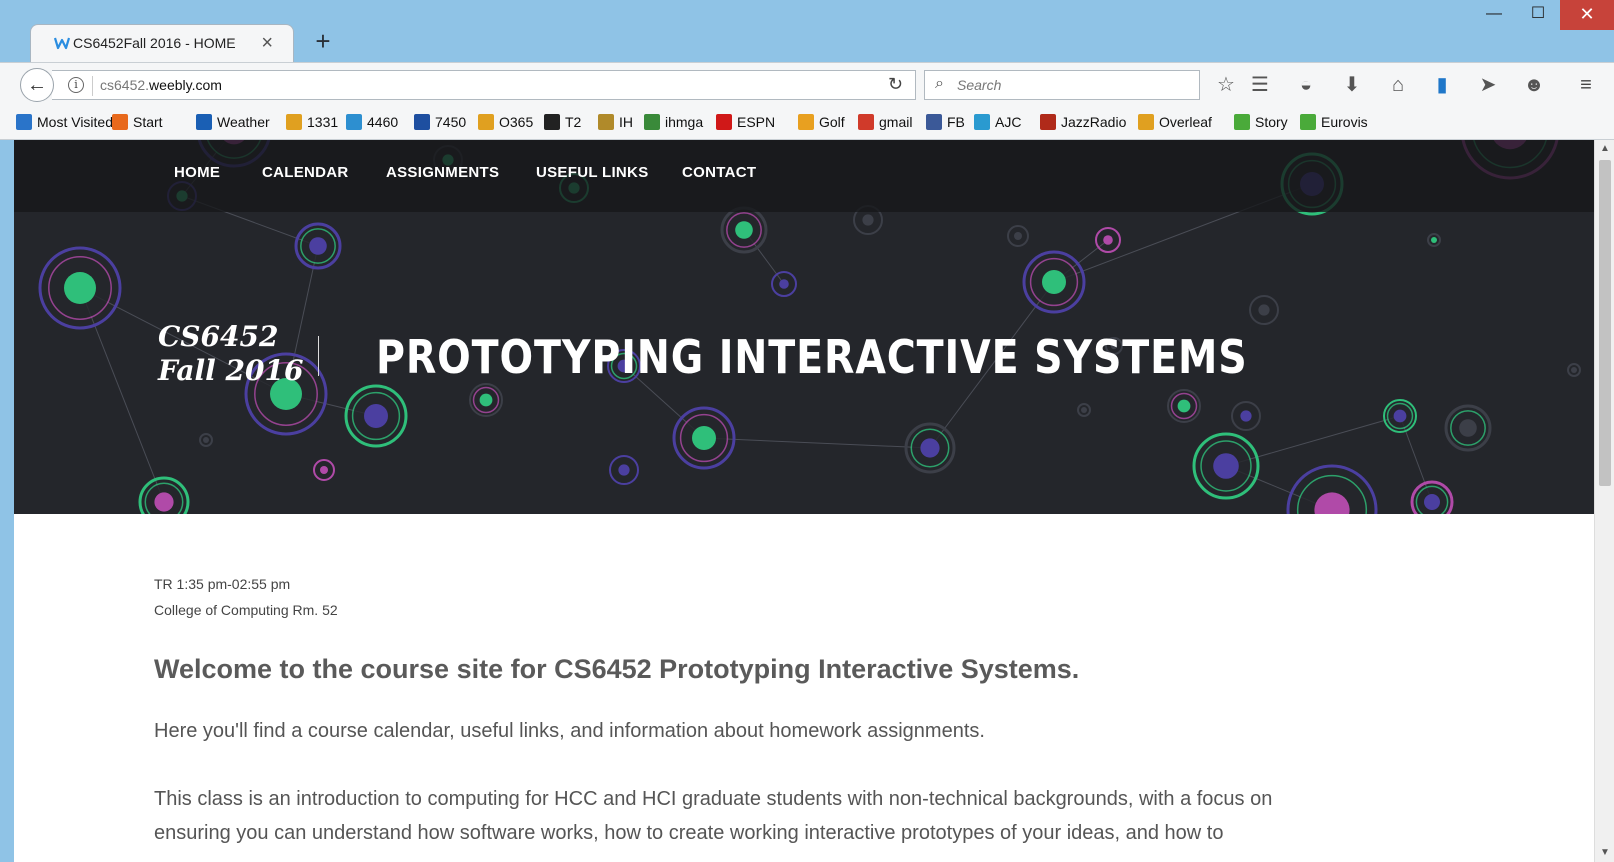 The image size is (1614, 862). I want to click on scroll-up-icon: ▲, so click(1604, 149).